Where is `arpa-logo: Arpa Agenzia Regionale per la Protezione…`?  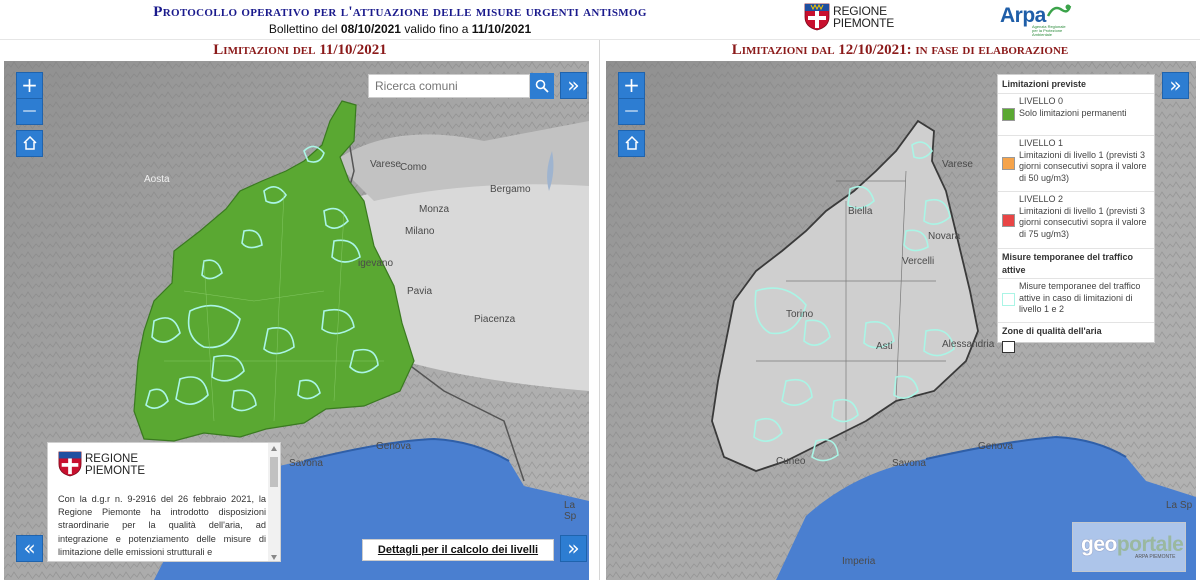 arpa-logo: Arpa Agenzia Regionale per la Protezione… is located at coordinates (1038, 19).